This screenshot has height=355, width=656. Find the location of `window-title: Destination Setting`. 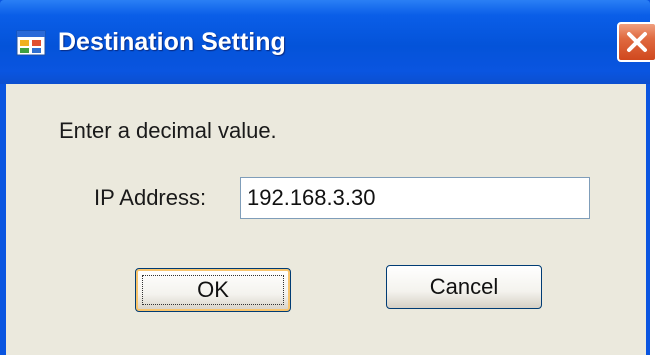

window-title: Destination Setting is located at coordinates (172, 42).